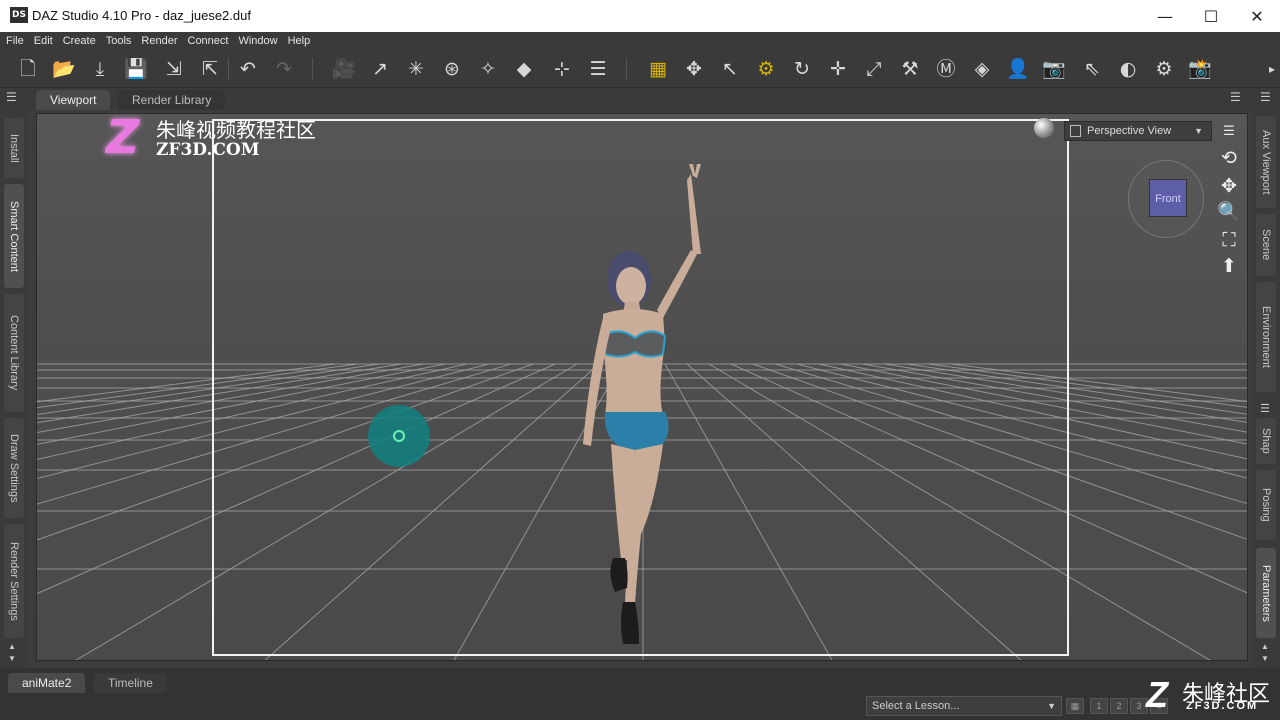  I want to click on lesson-grid-icon: ▦, so click(1075, 706).